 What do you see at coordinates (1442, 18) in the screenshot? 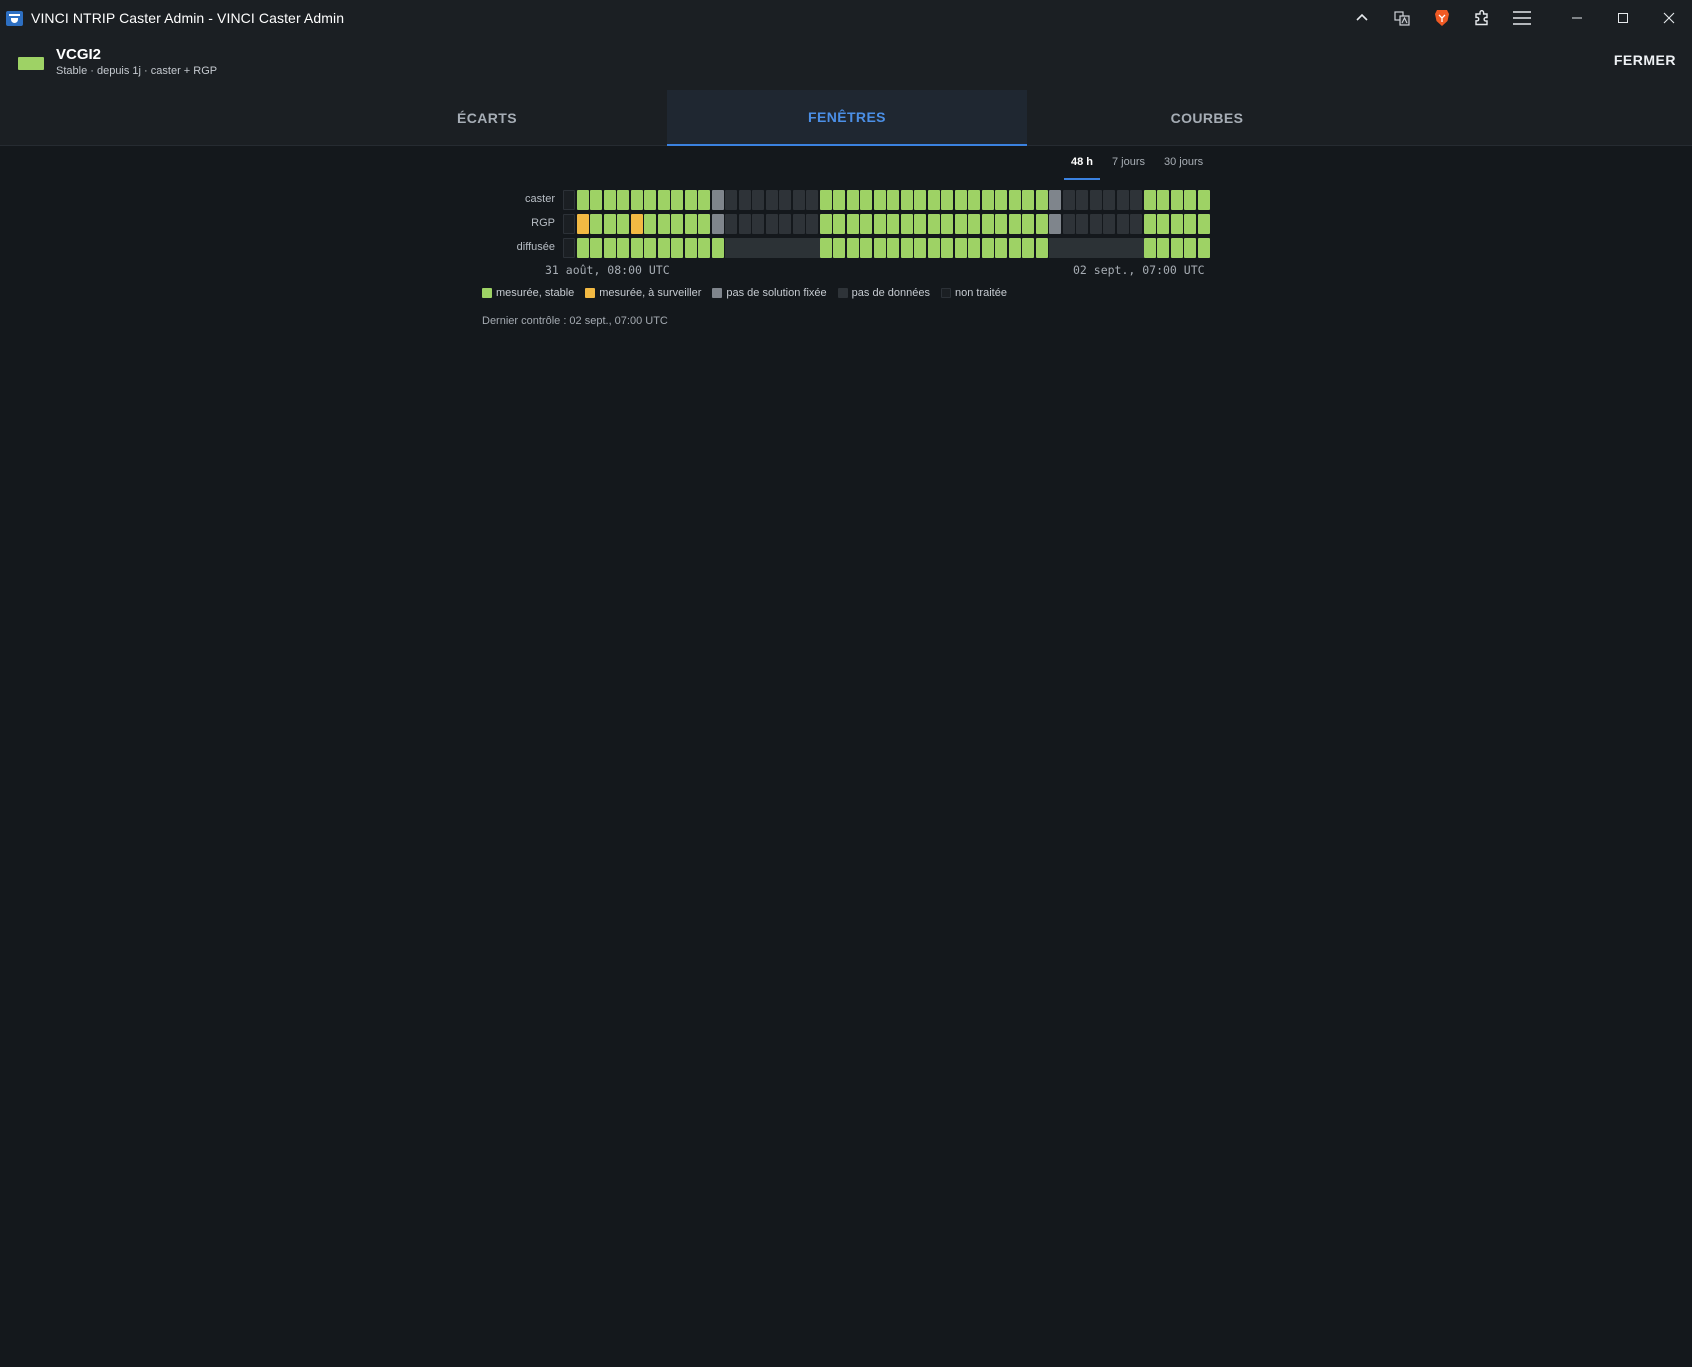
I see `brave-lion-icon` at bounding box center [1442, 18].